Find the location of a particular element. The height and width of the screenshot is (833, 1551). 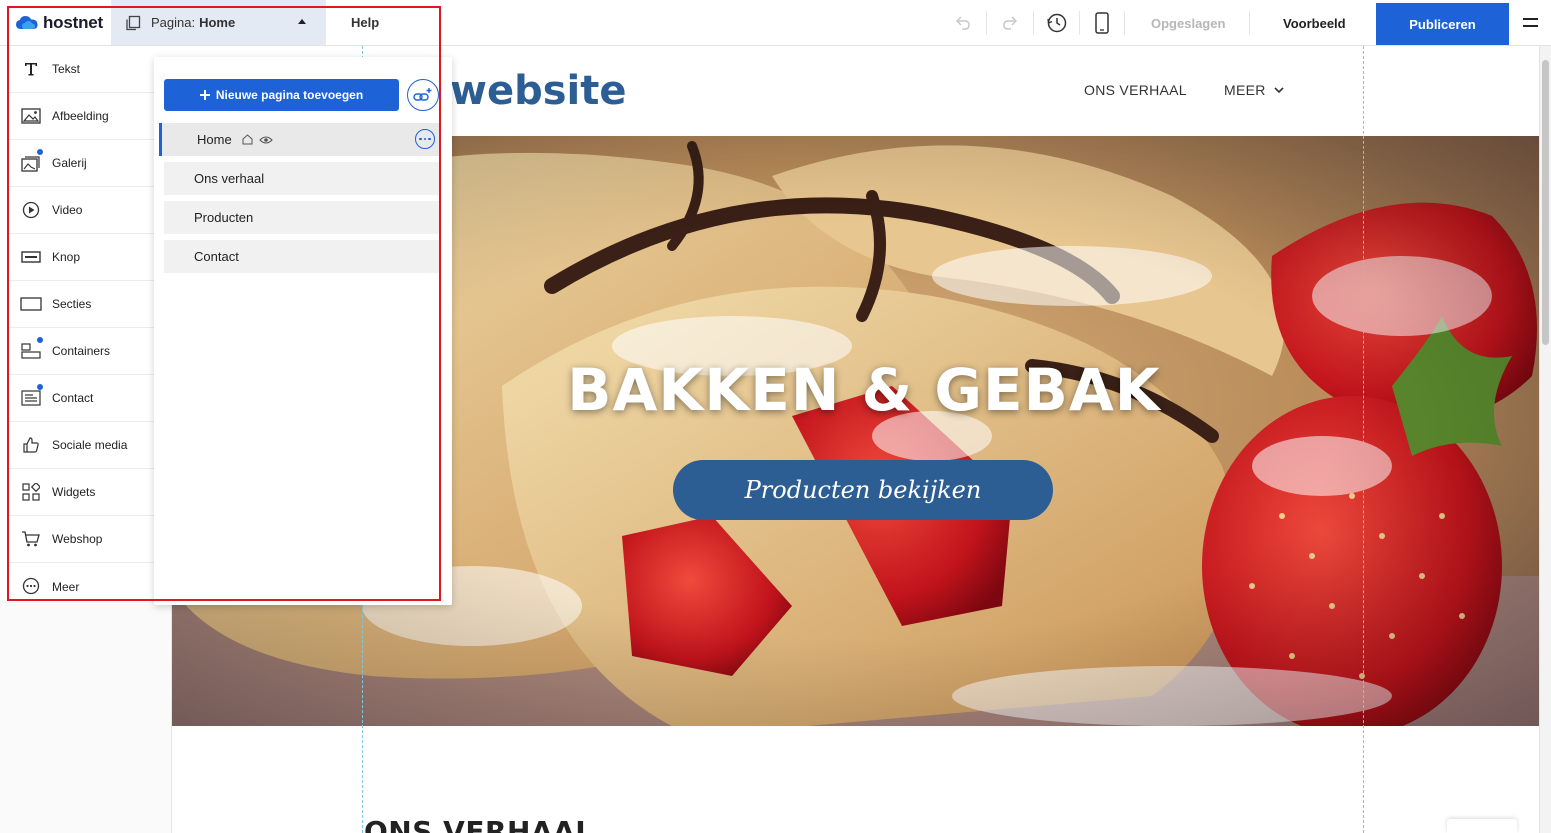

caret-up-icon is located at coordinates (302, 21).